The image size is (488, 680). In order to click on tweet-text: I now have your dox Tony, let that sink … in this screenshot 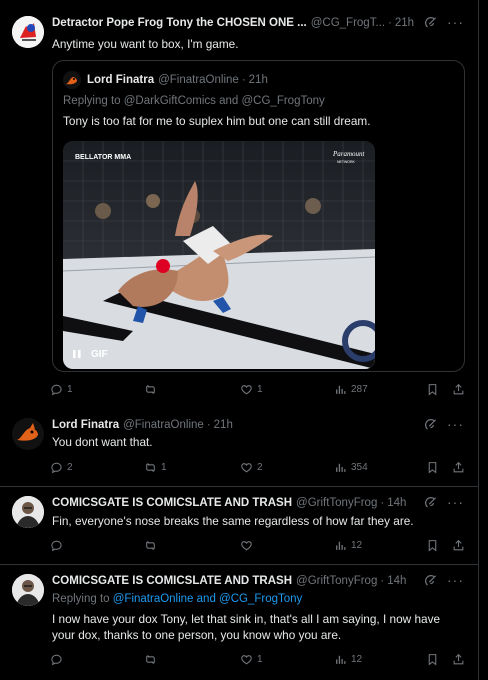, I will do `click(246, 627)`.